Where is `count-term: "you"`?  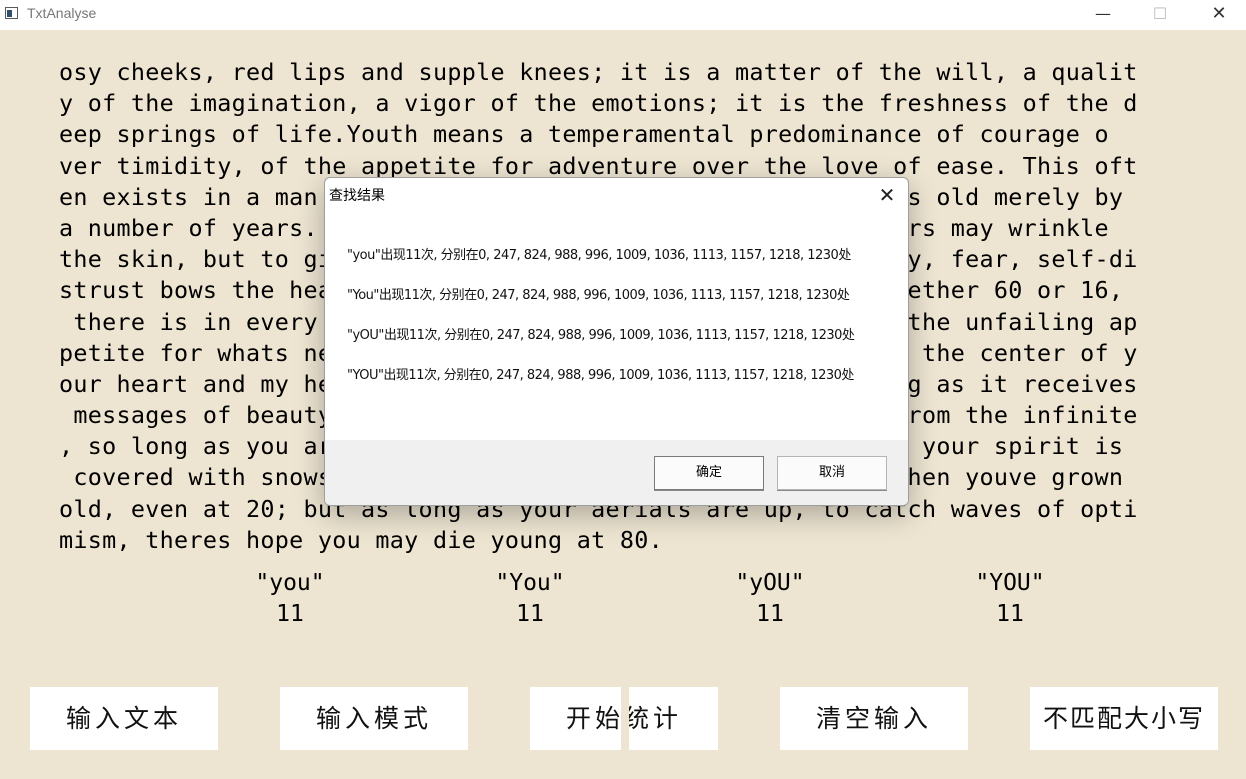
count-term: "you" is located at coordinates (290, 583).